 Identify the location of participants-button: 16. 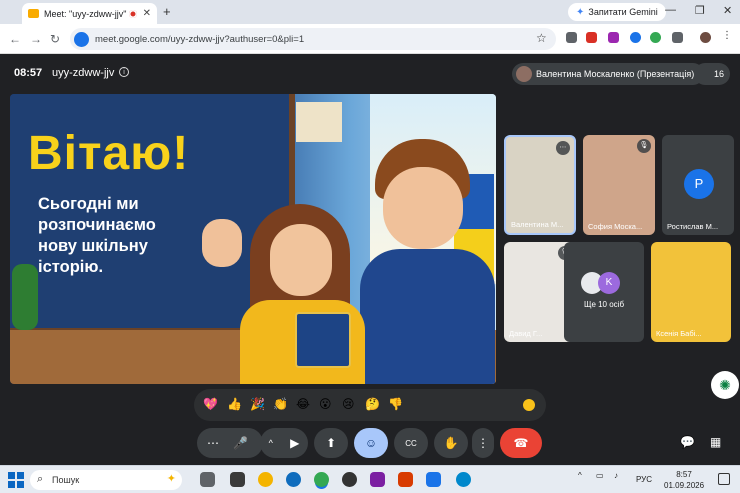
(712, 74).